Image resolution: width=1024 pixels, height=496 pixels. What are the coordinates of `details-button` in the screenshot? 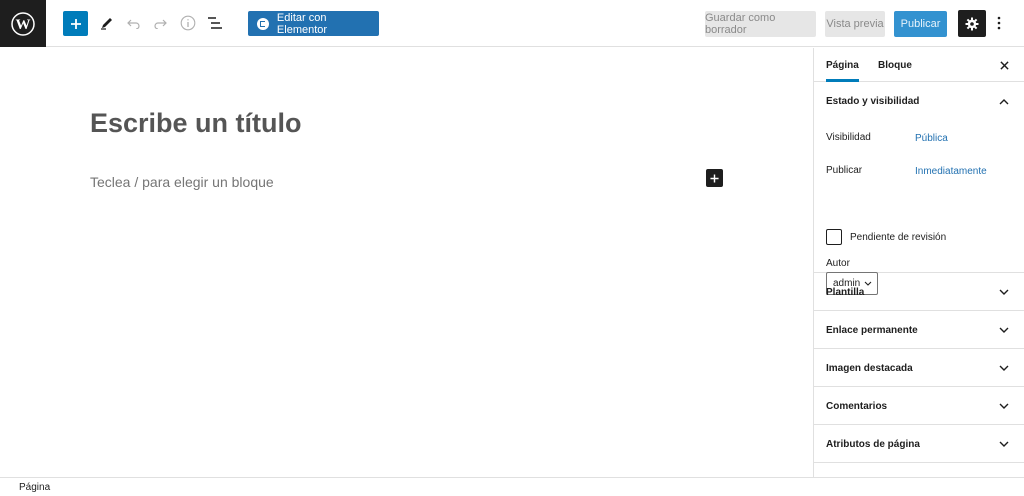 It's located at (188, 23).